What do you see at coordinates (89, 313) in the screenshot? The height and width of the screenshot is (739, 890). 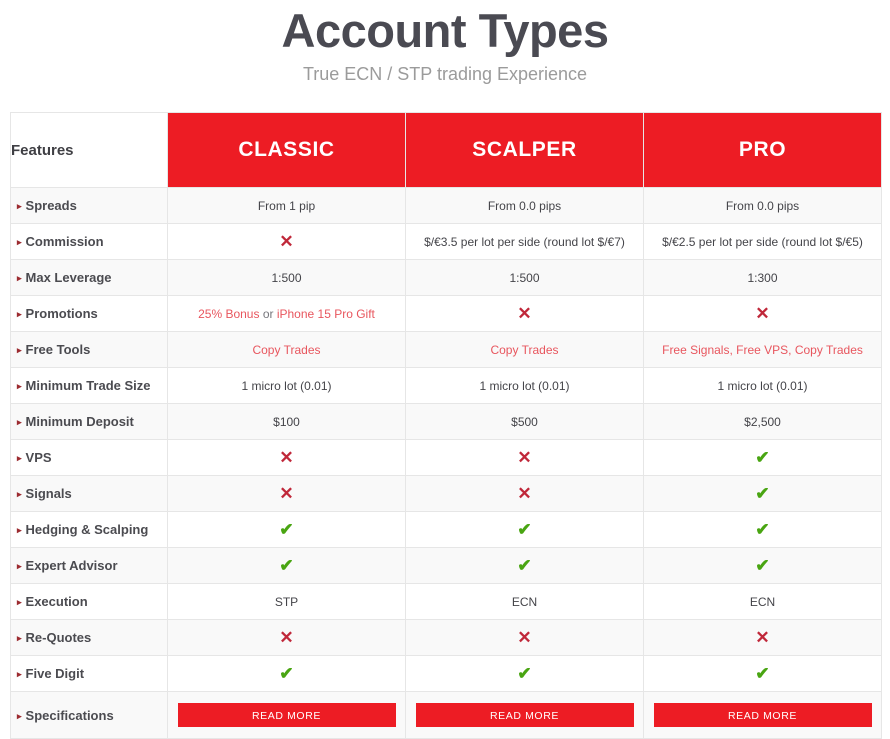 I see `feature-label-promotions: ▸ Promotions` at bounding box center [89, 313].